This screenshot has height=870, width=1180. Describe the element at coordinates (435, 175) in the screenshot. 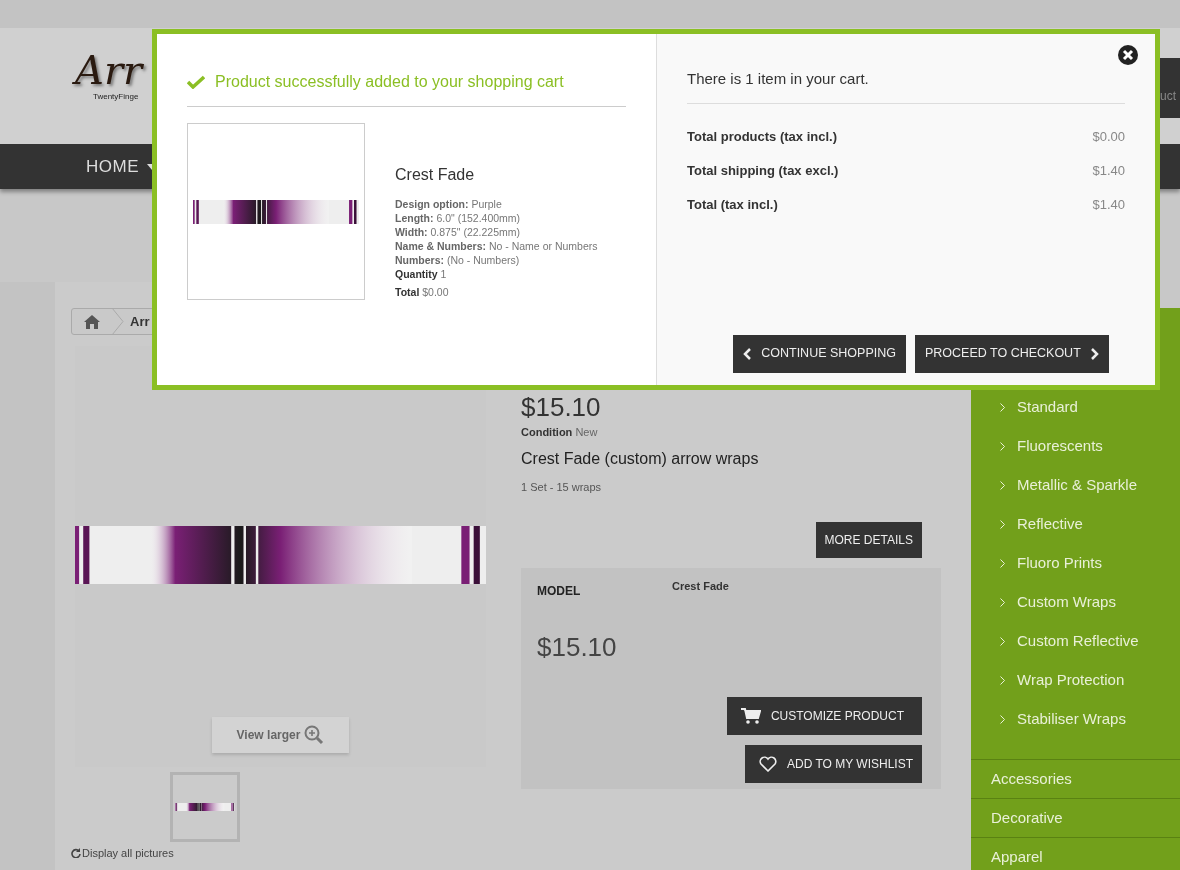

I see `product-name: Crest Fade` at that location.